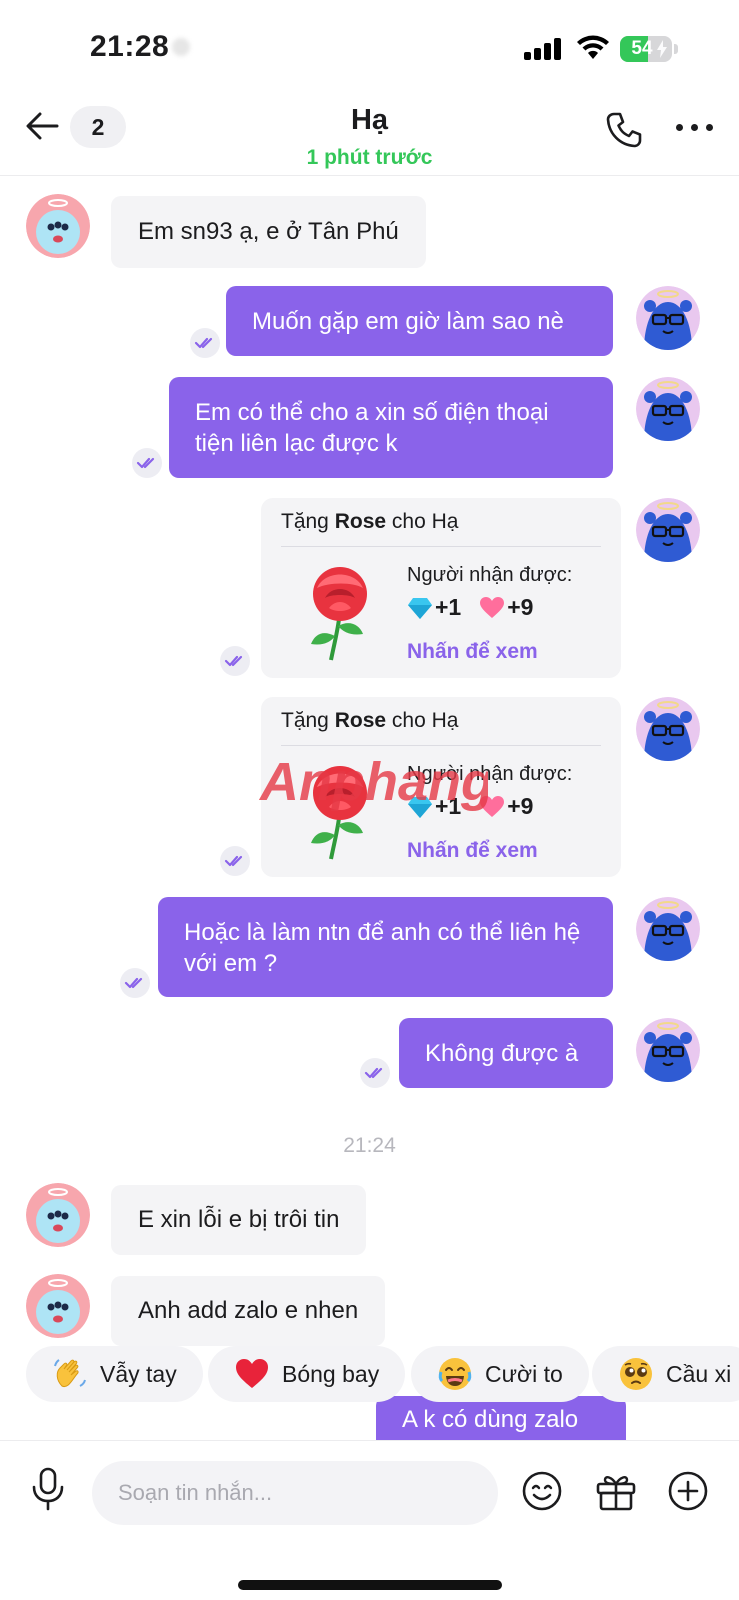 This screenshot has height=1600, width=739. Describe the element at coordinates (248, 1311) in the screenshot. I see `message-bubble-incoming: Anh add zalo e nhen` at that location.